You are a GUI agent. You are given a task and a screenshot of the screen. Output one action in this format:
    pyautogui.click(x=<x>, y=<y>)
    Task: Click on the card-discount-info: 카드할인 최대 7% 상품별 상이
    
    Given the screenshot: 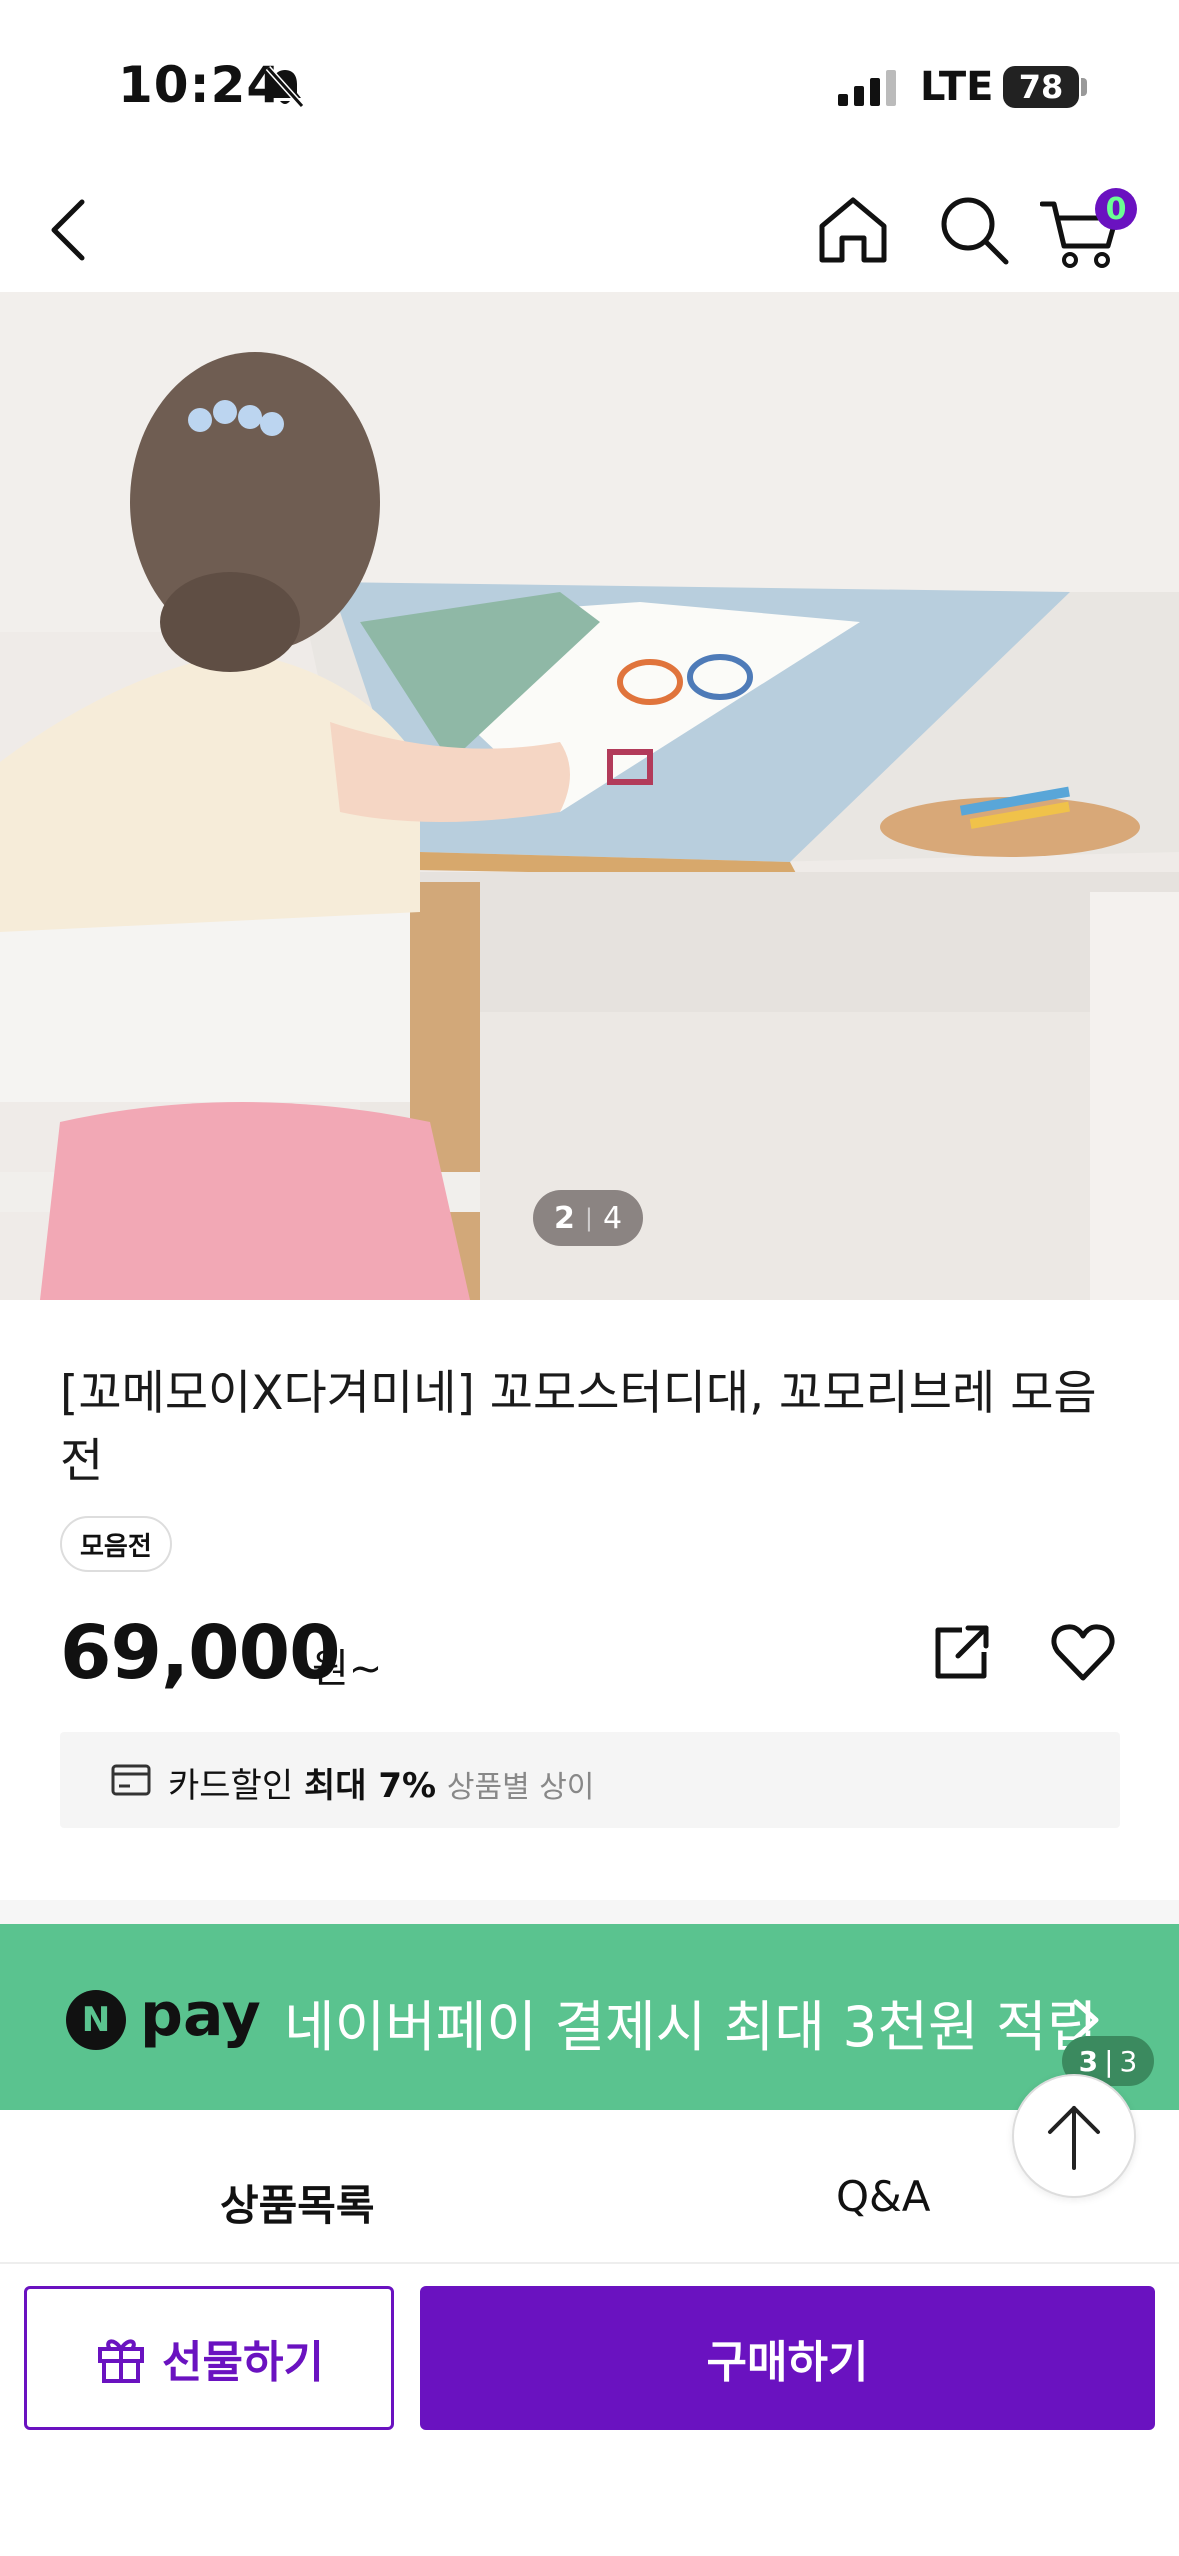 What is the action you would take?
    pyautogui.click(x=590, y=1780)
    